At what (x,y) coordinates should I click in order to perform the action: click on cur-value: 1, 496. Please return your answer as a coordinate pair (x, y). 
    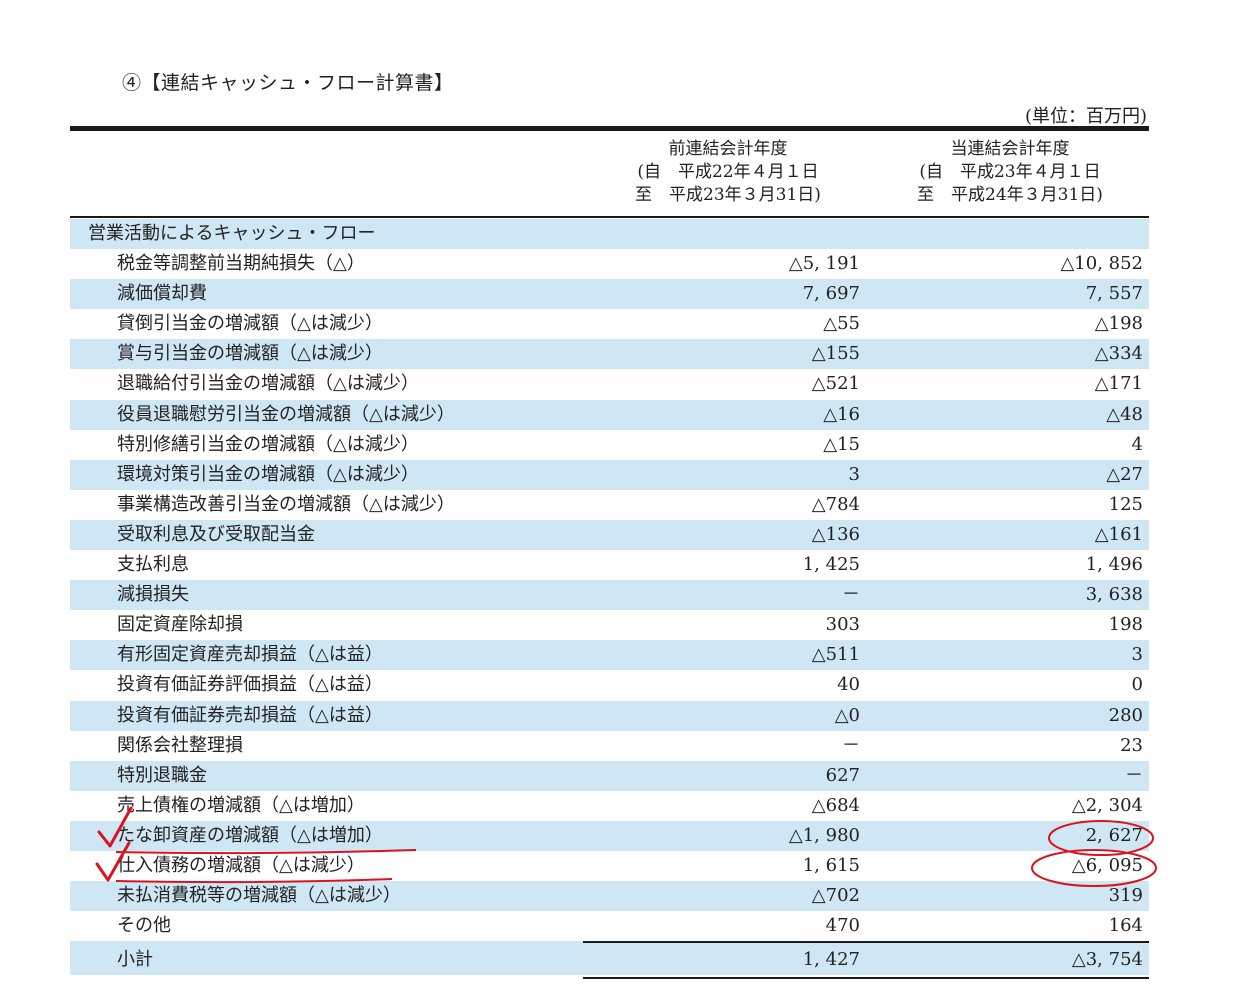
    Looking at the image, I should click on (1114, 565).